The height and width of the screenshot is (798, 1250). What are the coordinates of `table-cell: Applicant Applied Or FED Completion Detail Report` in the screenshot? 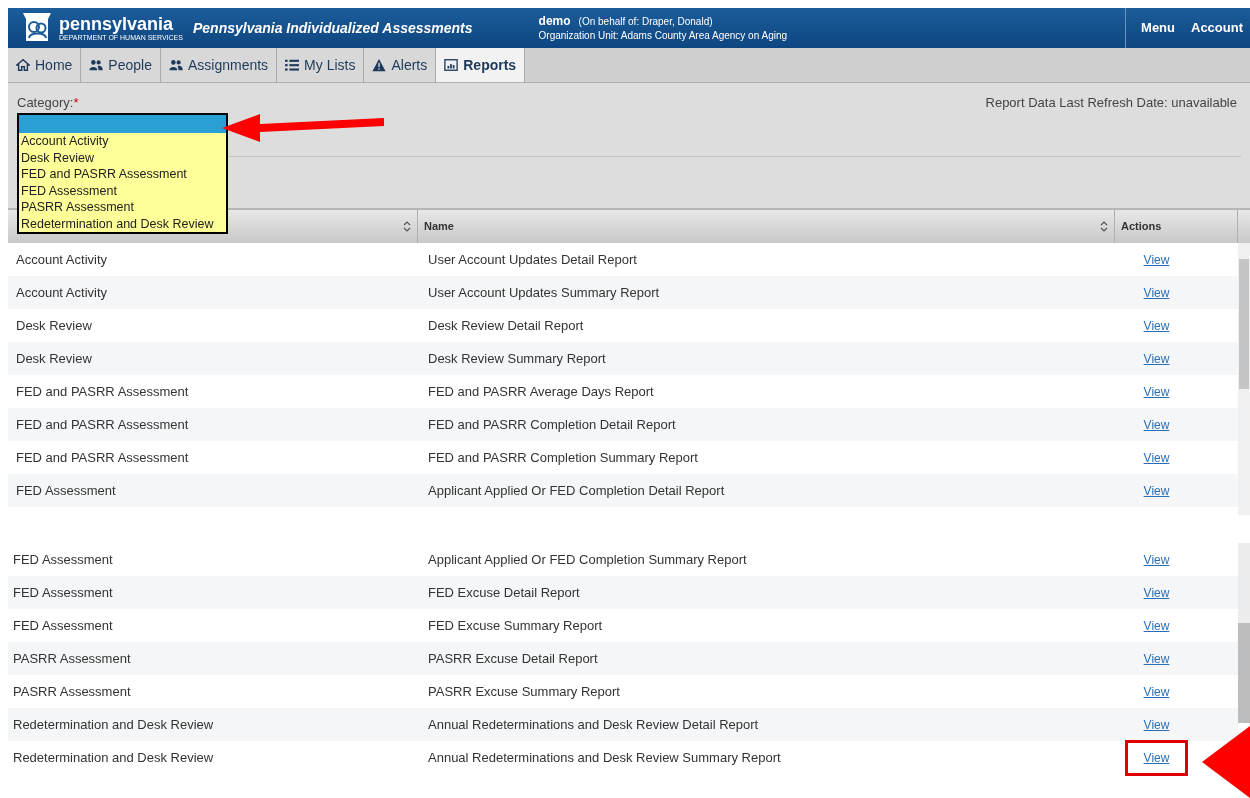 It's located at (576, 490).